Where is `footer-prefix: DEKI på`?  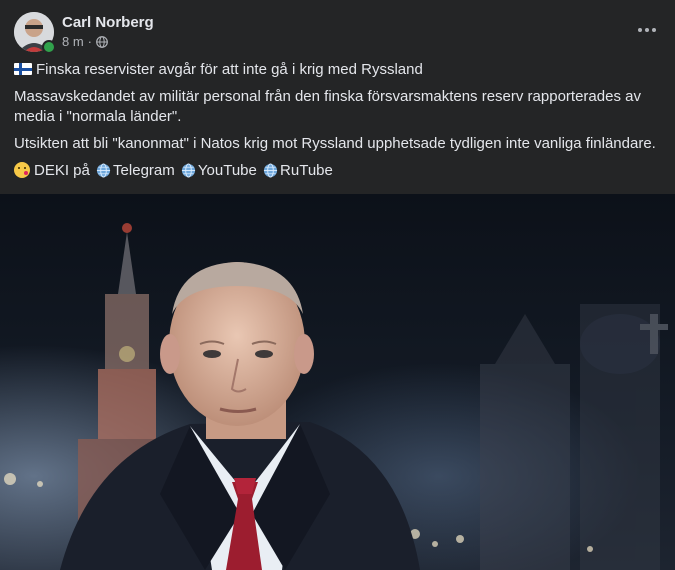 footer-prefix: DEKI på is located at coordinates (62, 170).